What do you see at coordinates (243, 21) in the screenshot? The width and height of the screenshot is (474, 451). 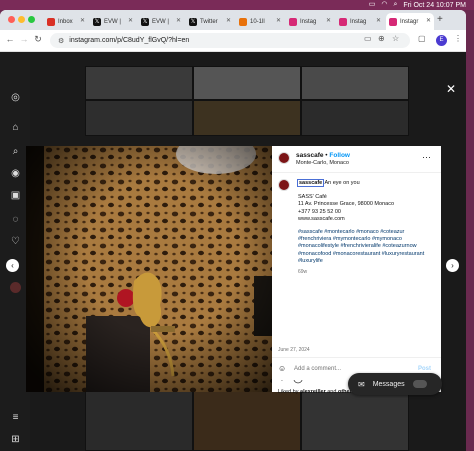 I see `page-icon` at bounding box center [243, 21].